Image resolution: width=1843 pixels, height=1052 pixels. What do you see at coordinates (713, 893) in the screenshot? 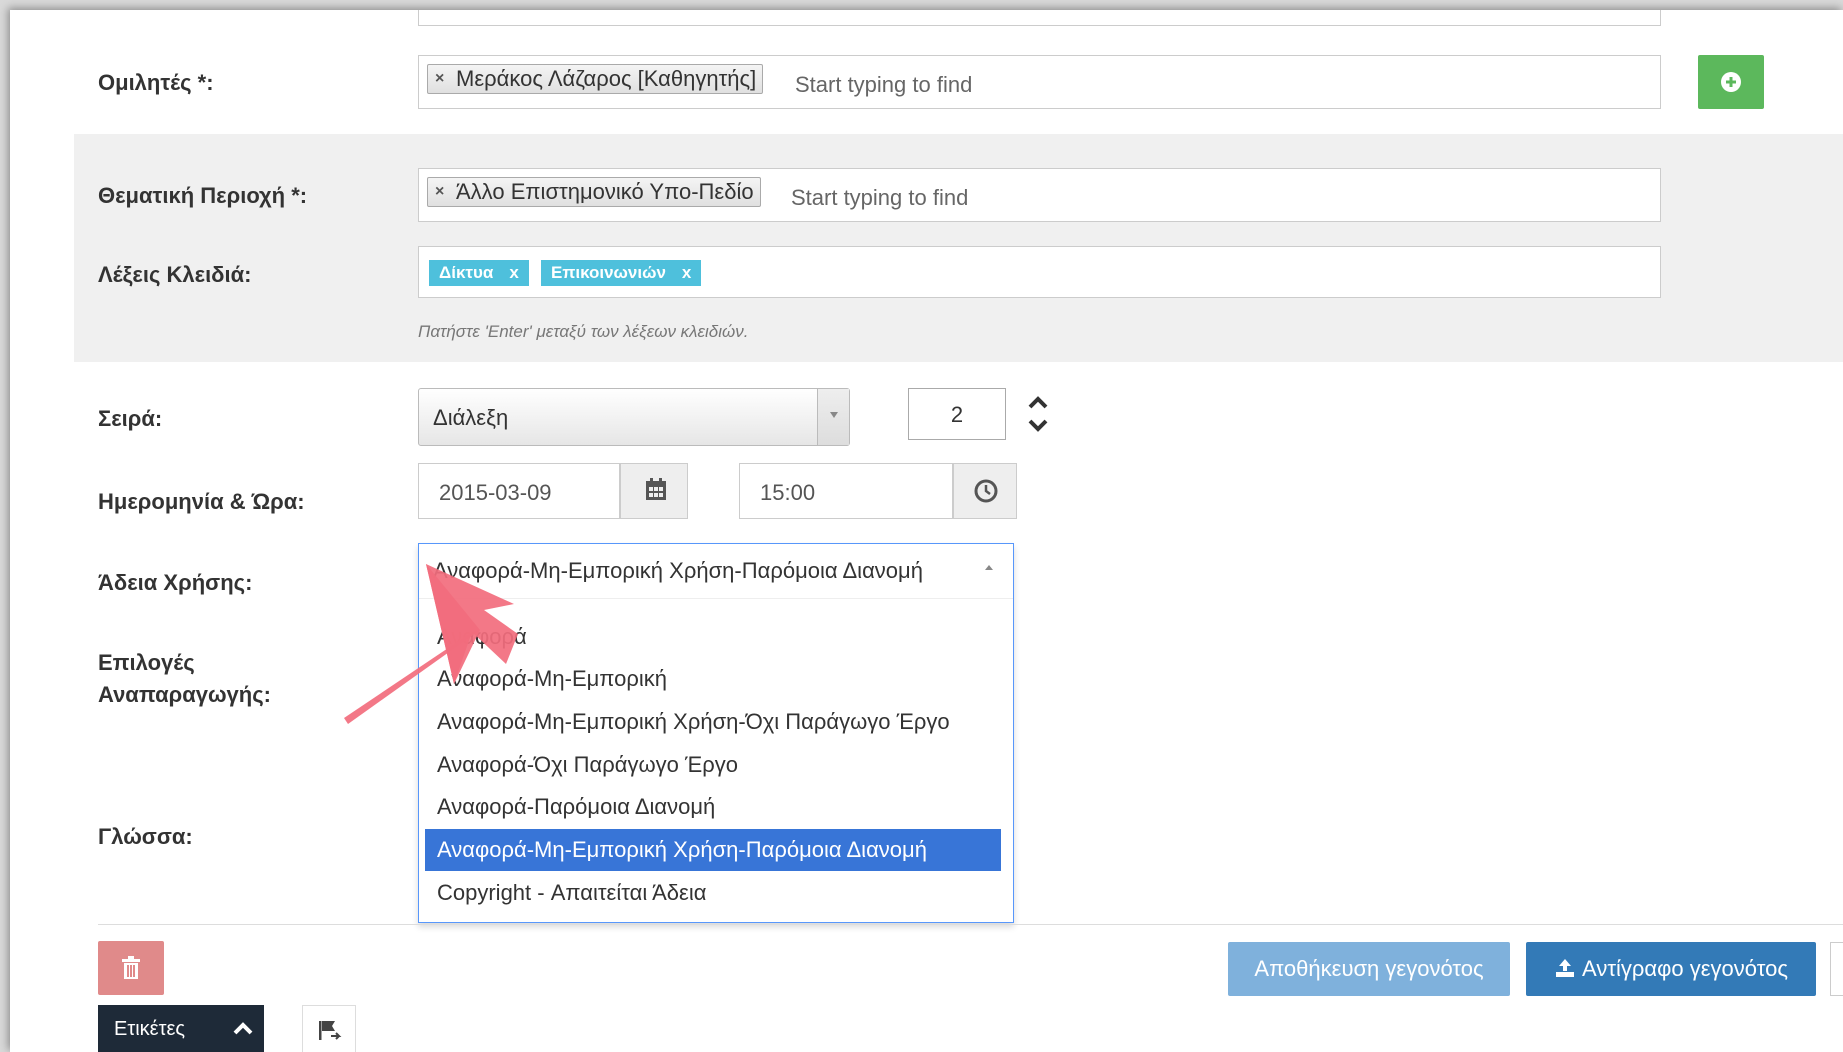
I see `license-option: Copyright - Απαιτείται Άδεια` at bounding box center [713, 893].